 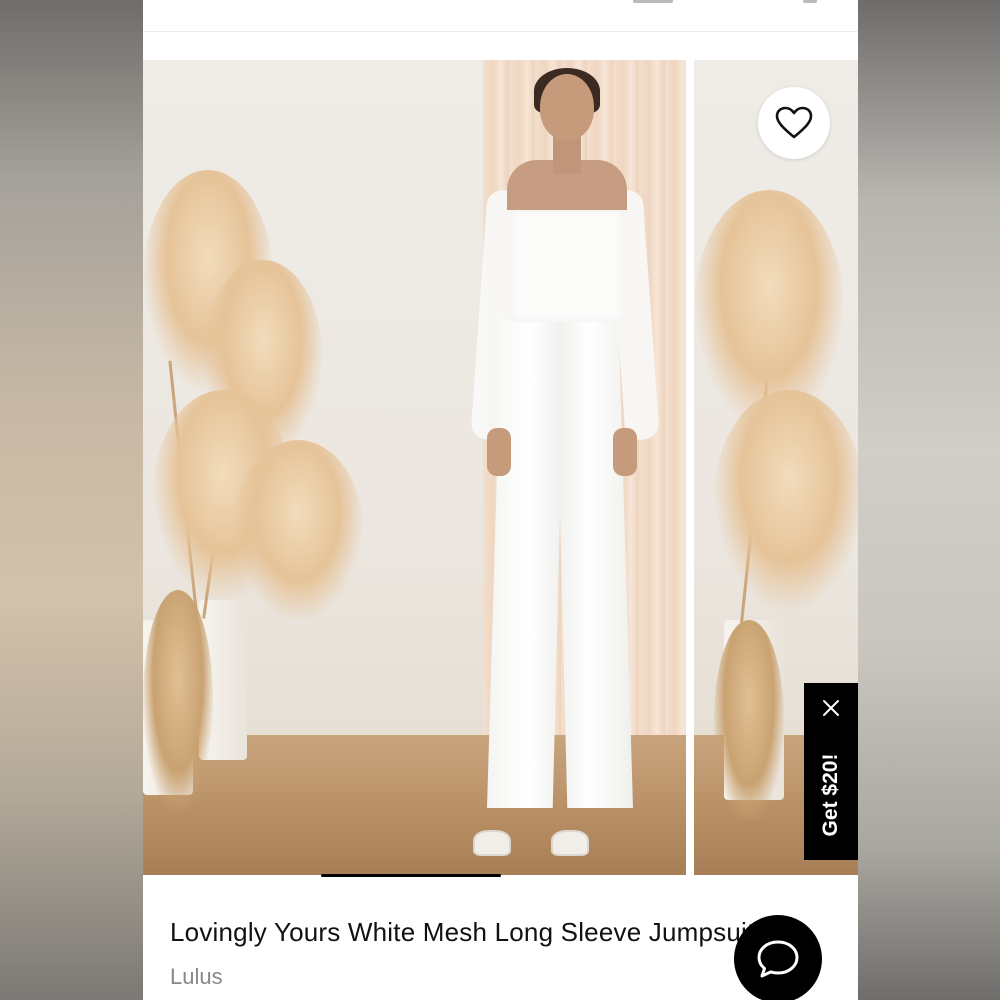 What do you see at coordinates (749, 720) in the screenshot?
I see `pampas-hanging` at bounding box center [749, 720].